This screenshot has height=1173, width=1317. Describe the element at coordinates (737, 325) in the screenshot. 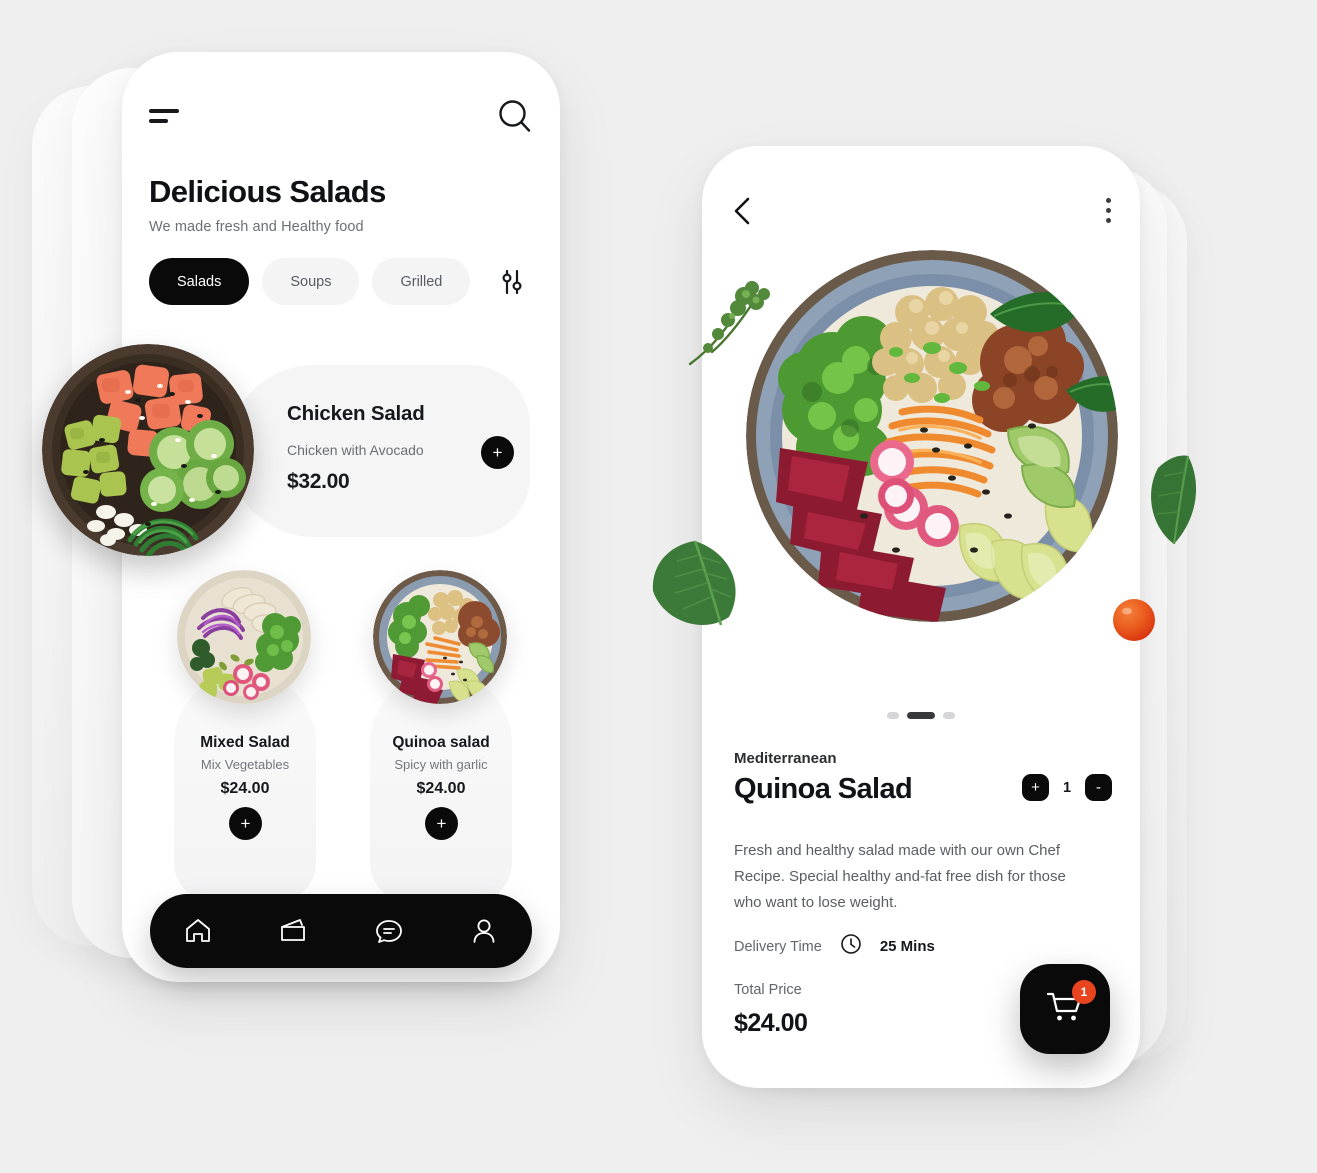

I see `herb-sprig-decoration` at that location.